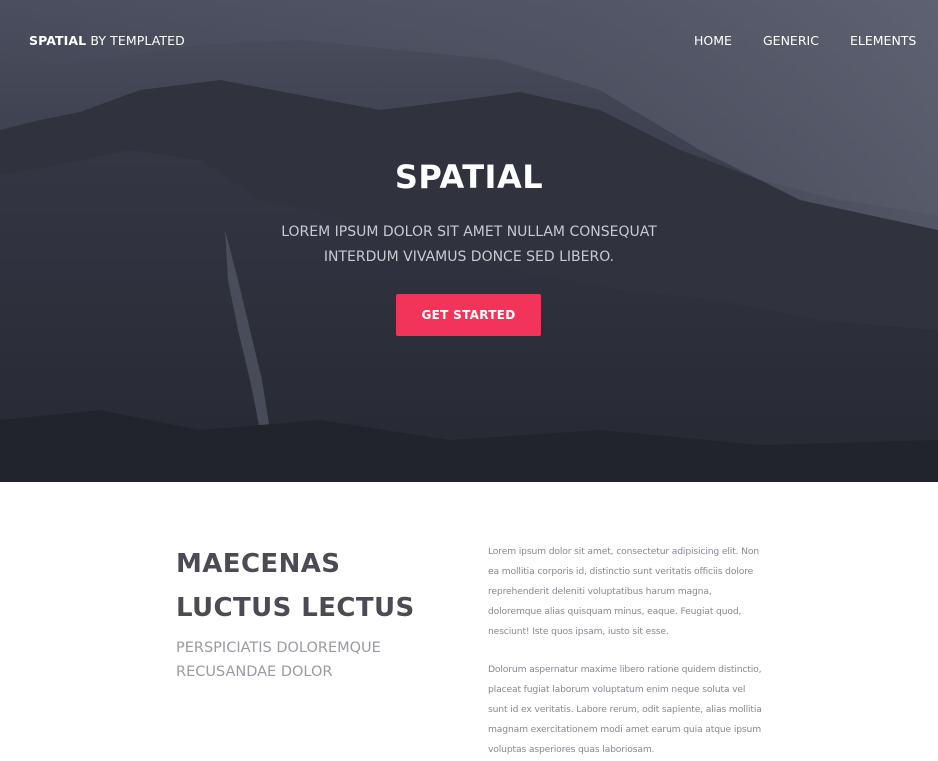  What do you see at coordinates (883, 41) in the screenshot?
I see `nav-link-elements: ELEMENTS` at bounding box center [883, 41].